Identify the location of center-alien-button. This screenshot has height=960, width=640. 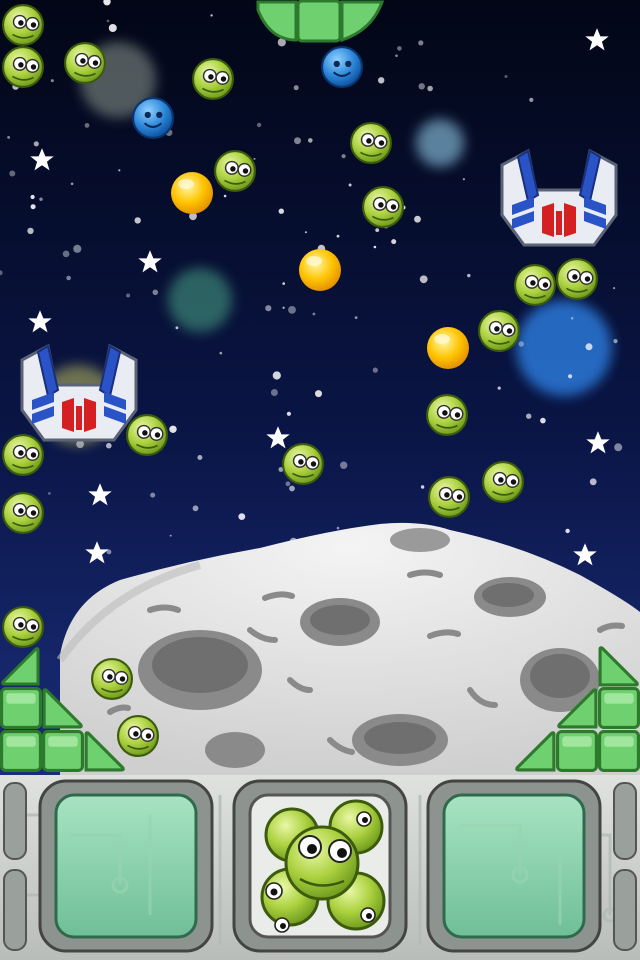
(320, 866).